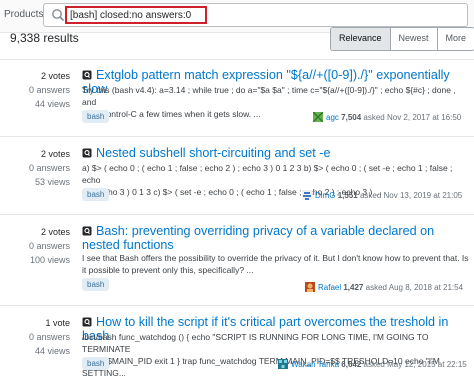  I want to click on search-icon, so click(58, 15).